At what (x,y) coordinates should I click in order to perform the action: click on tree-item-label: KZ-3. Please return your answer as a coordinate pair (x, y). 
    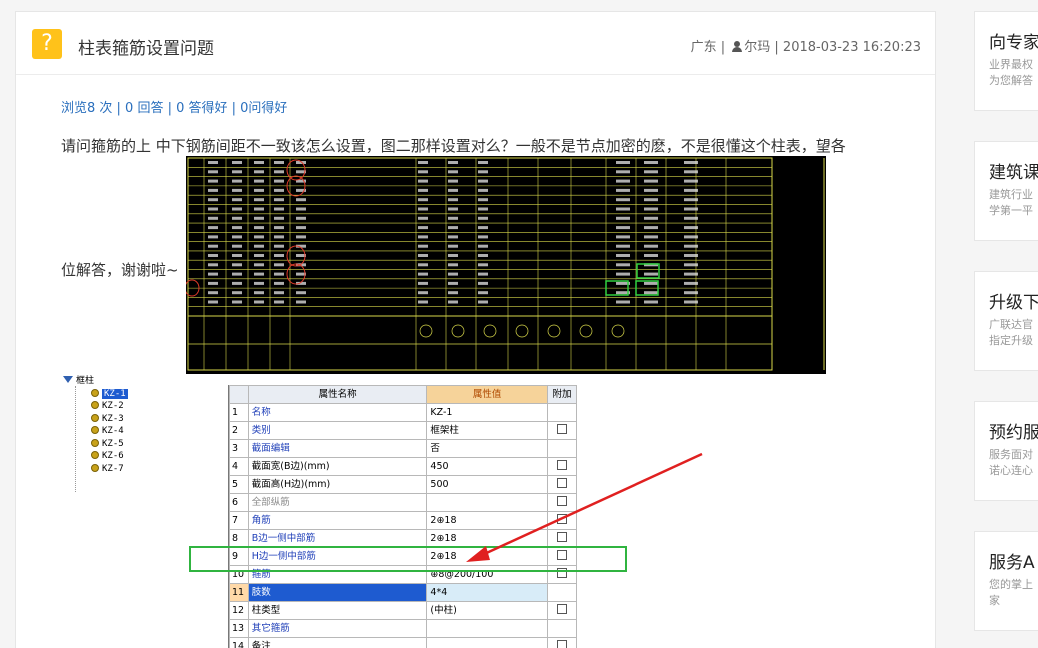
    Looking at the image, I should click on (113, 418).